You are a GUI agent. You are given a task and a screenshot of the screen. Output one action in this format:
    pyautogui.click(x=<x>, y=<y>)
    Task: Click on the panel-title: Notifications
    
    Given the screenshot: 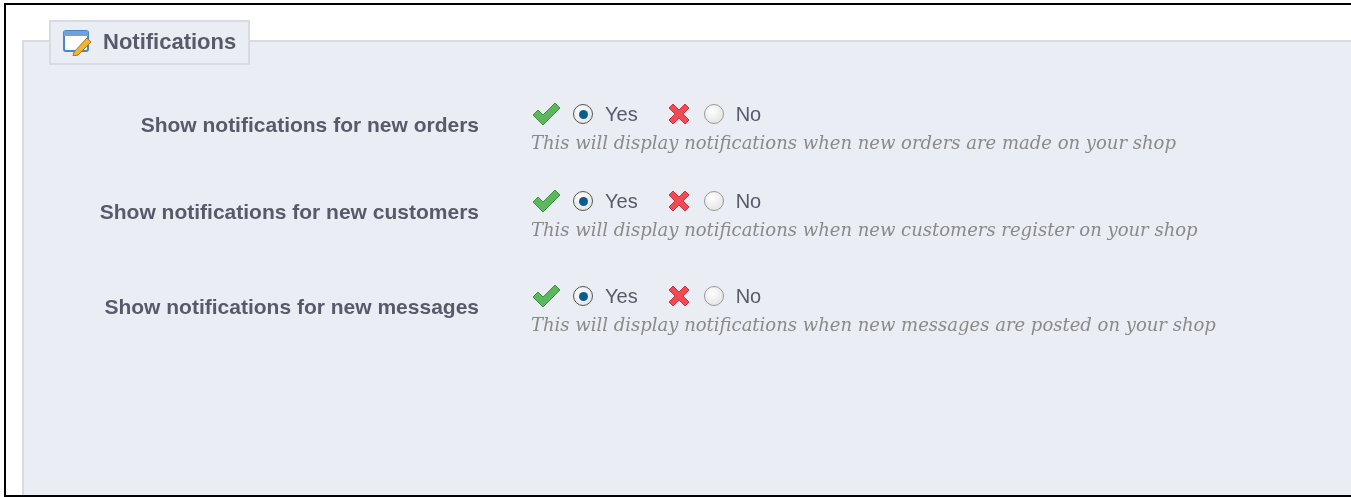 What is the action you would take?
    pyautogui.click(x=170, y=42)
    